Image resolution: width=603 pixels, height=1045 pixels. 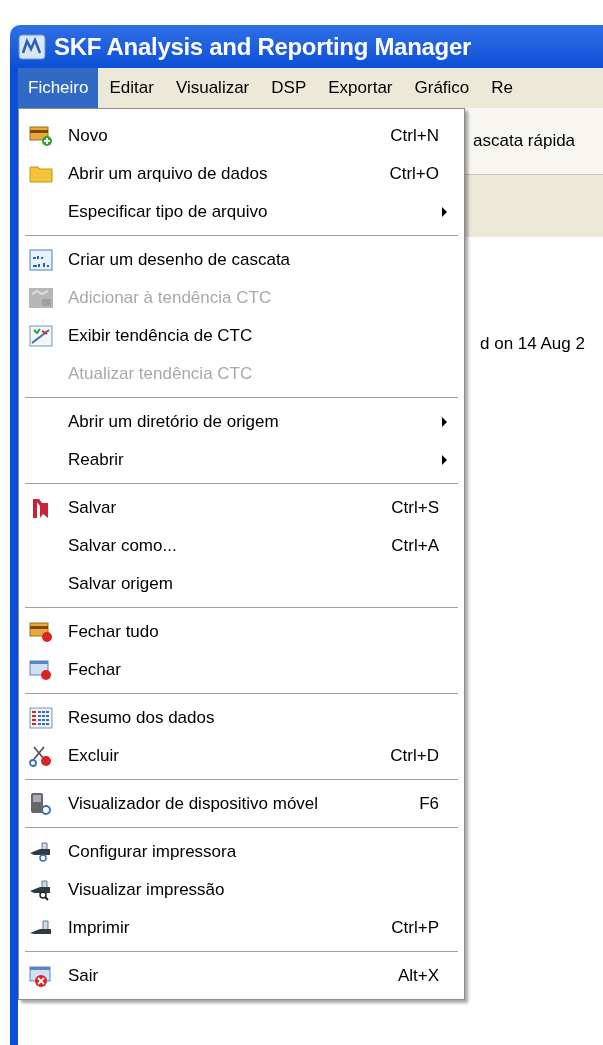 What do you see at coordinates (41, 260) in the screenshot?
I see `waterfall-chart-icon` at bounding box center [41, 260].